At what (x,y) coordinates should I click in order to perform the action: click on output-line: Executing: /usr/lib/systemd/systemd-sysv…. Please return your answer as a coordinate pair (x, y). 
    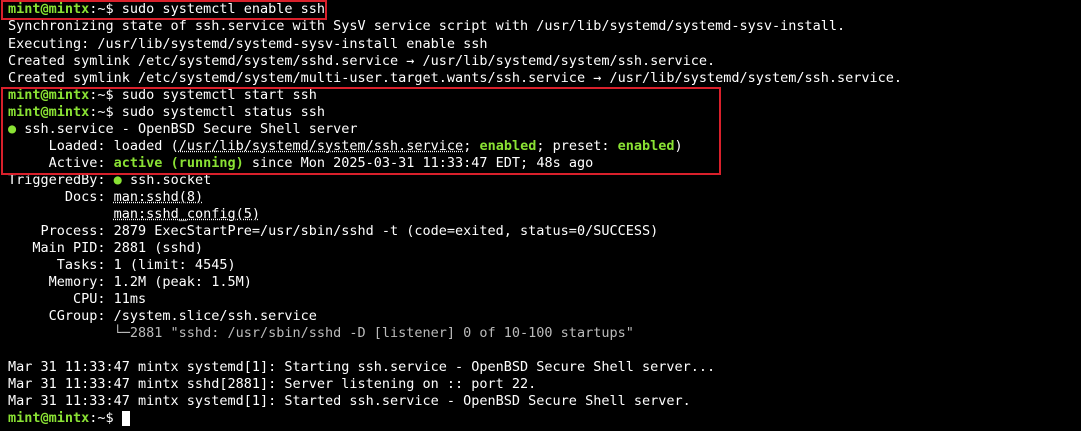
    Looking at the image, I should click on (248, 44).